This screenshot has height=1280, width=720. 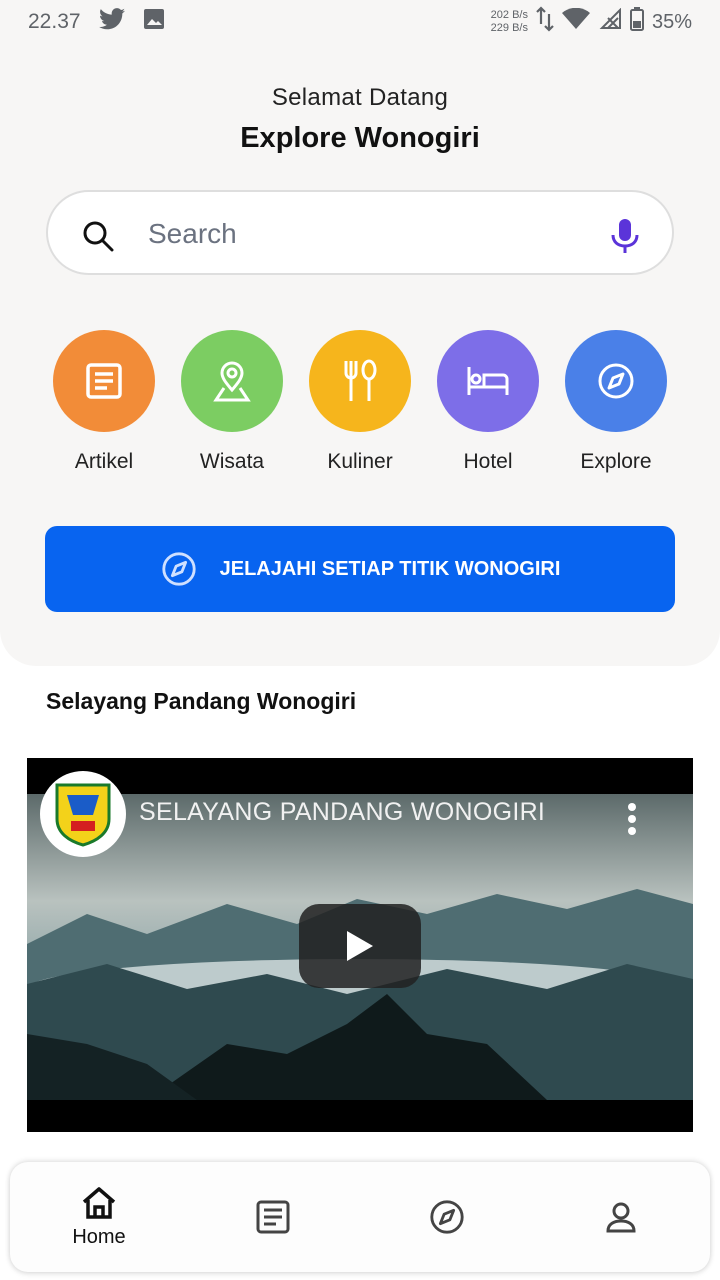 I want to click on nav-home-label: Home, so click(x=99, y=1236).